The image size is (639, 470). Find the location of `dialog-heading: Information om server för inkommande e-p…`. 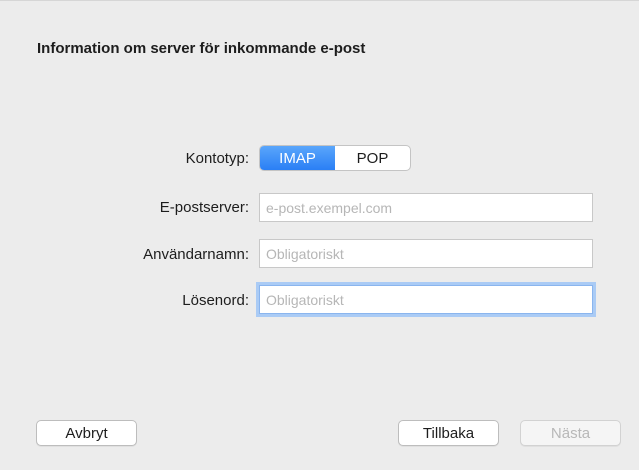

dialog-heading: Information om server för inkommande e-p… is located at coordinates (201, 48).